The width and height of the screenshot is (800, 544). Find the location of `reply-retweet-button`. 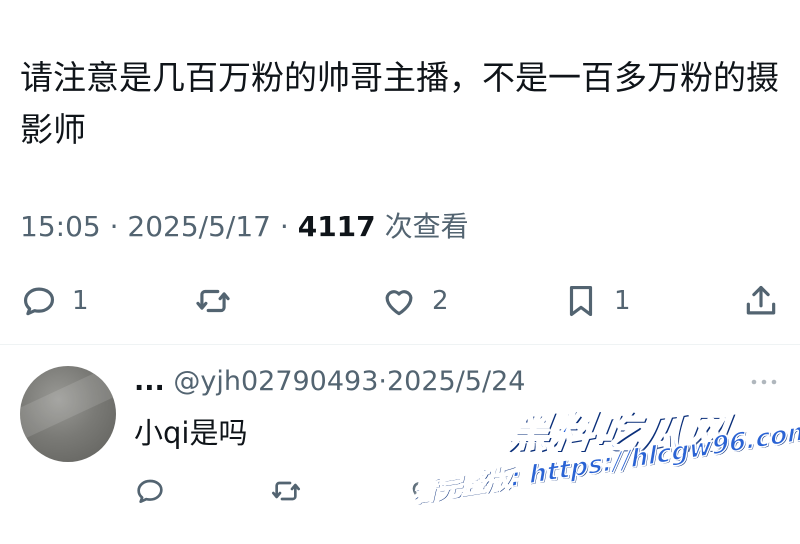

reply-retweet-button is located at coordinates (286, 491).